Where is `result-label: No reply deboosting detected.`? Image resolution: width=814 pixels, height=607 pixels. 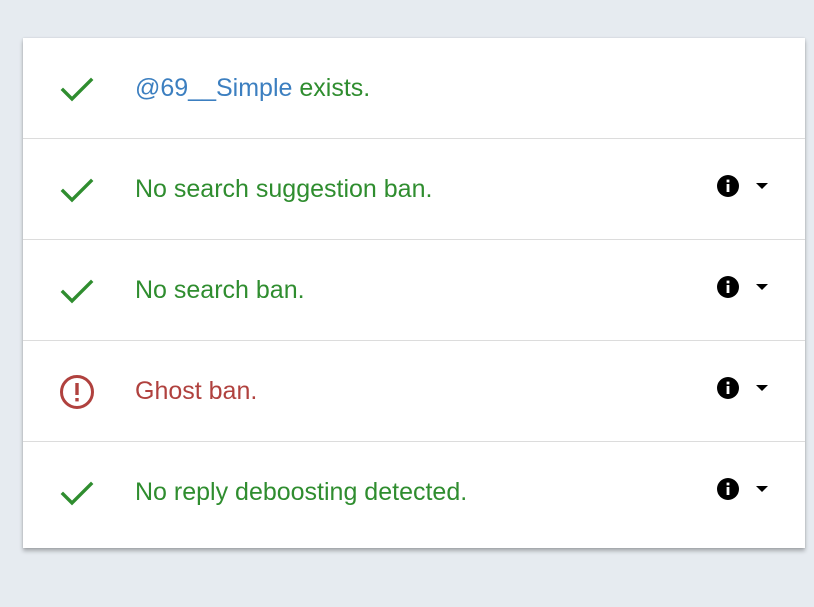
result-label: No reply deboosting detected. is located at coordinates (301, 492).